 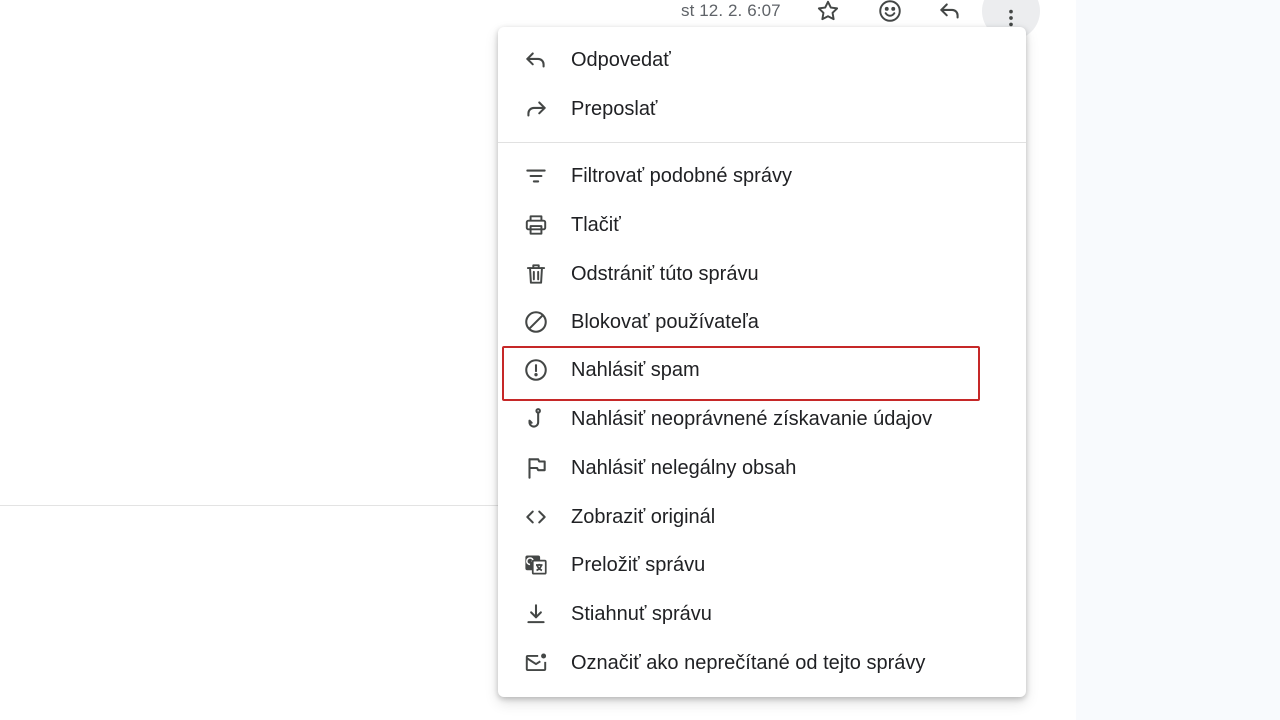 I want to click on menu-item-delete-message: Odstrániť túto správu, so click(x=762, y=274).